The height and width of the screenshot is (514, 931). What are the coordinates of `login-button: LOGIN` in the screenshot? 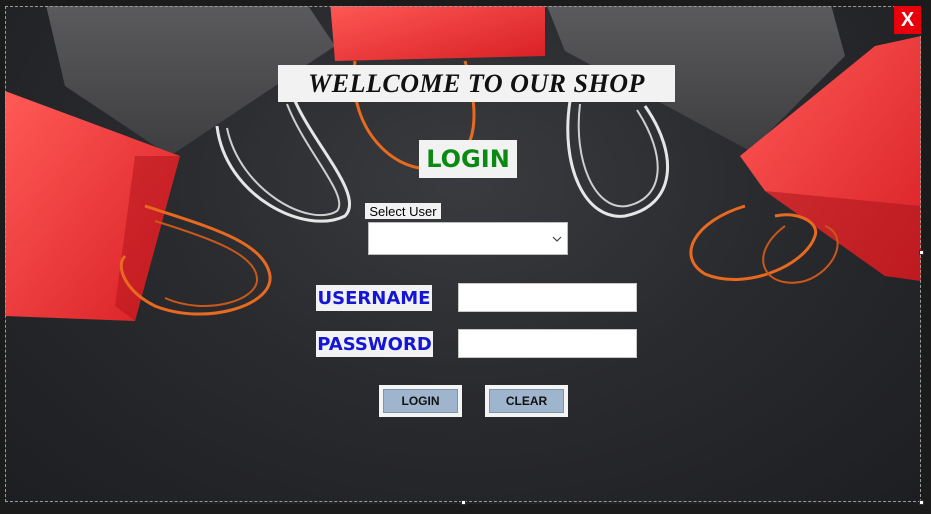 It's located at (420, 401).